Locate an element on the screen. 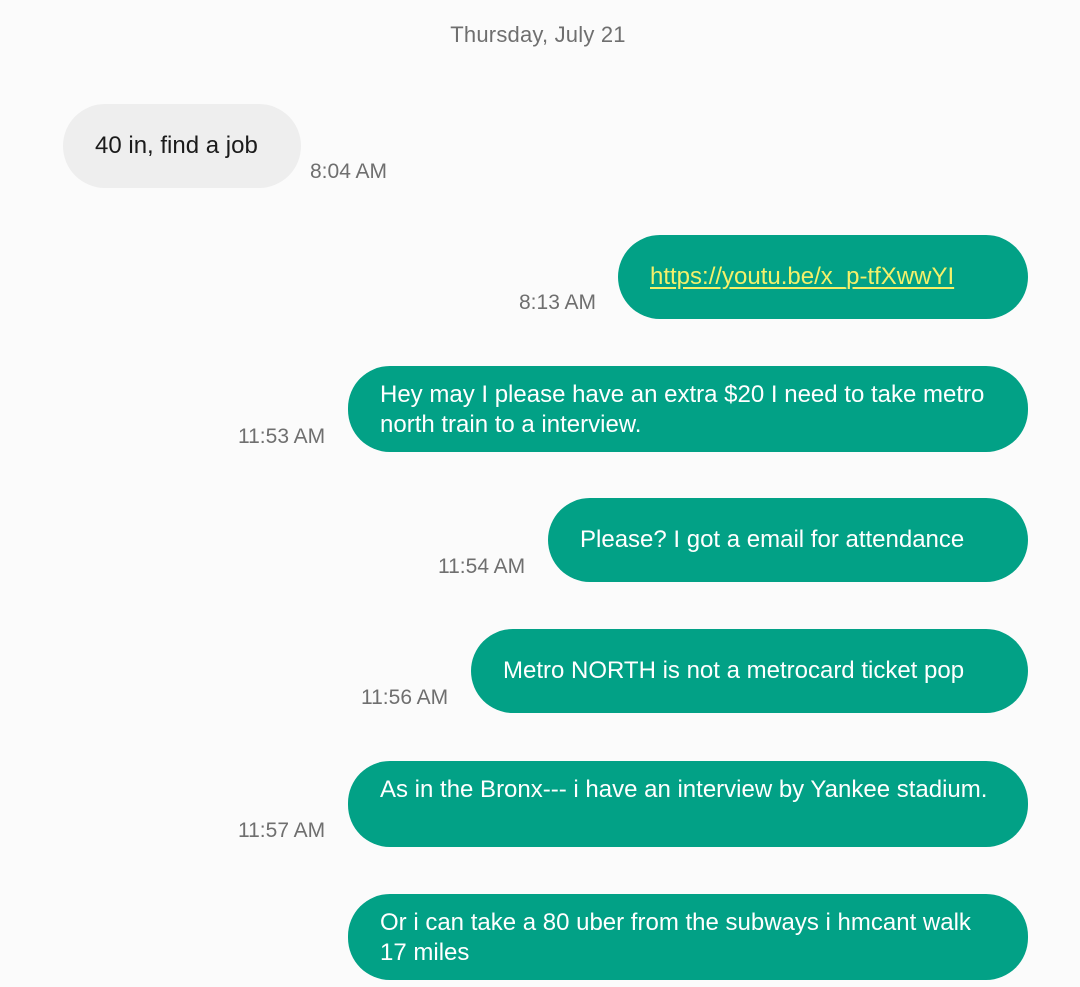 Image resolution: width=1080 pixels, height=987 pixels. message-timestamp: 8:04 AM is located at coordinates (349, 171).